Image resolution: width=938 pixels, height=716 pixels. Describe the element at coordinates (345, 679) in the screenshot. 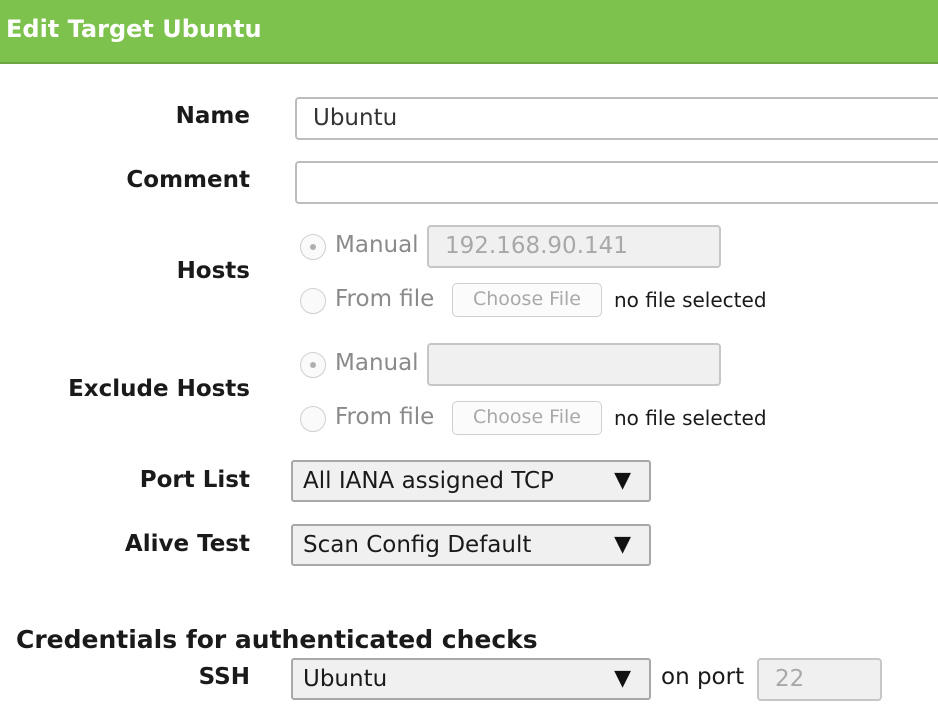

I see `ssh-credential-value: Ubuntu` at that location.